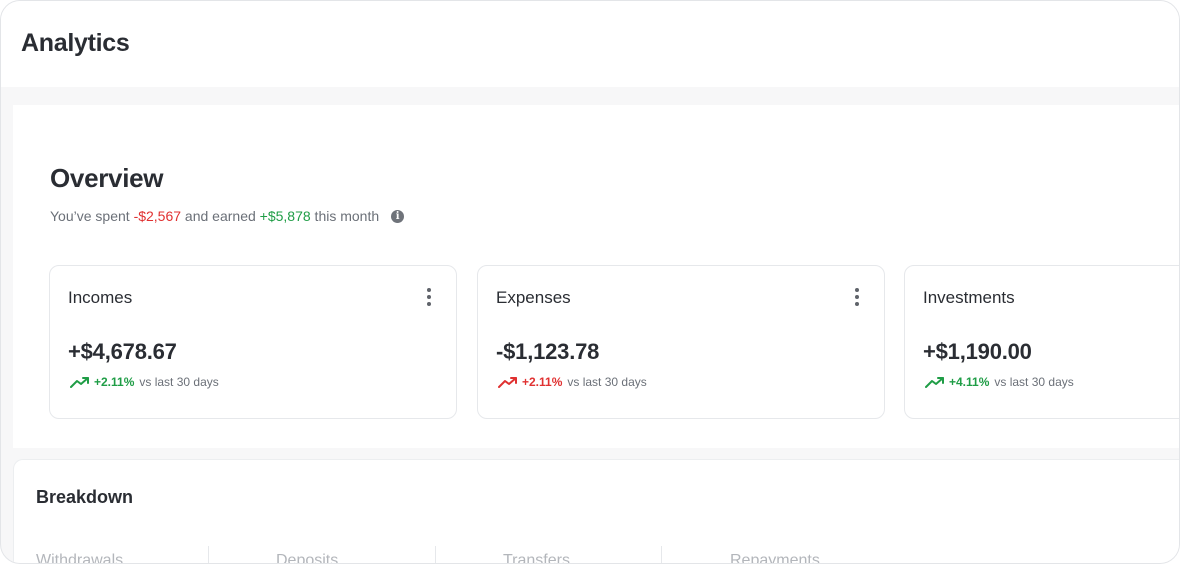 The image size is (1180, 564). What do you see at coordinates (548, 351) in the screenshot?
I see `card-amount: -$1,123.78` at bounding box center [548, 351].